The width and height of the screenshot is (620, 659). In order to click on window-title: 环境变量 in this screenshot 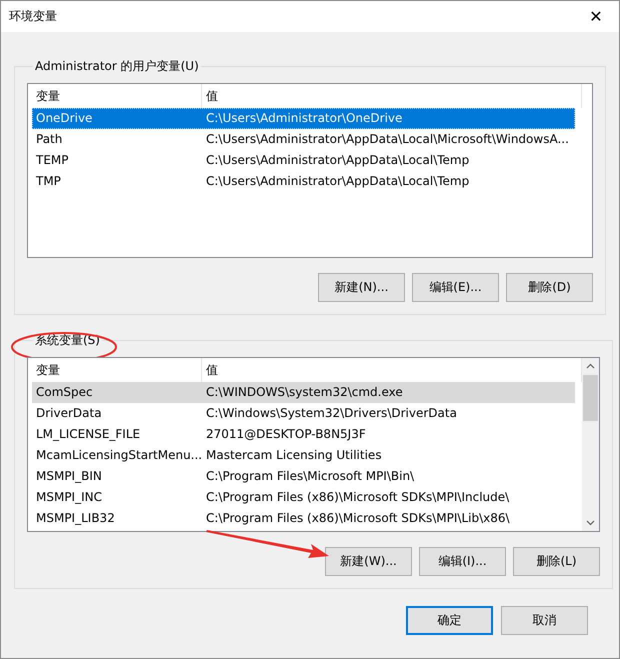, I will do `click(33, 16)`.